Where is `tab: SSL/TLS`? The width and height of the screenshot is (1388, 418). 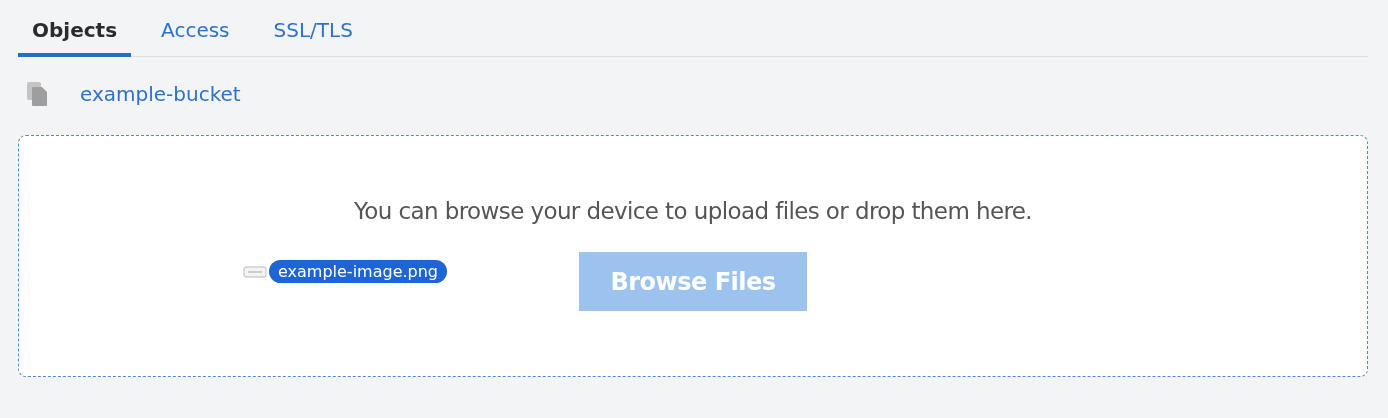 tab: SSL/TLS is located at coordinates (313, 35).